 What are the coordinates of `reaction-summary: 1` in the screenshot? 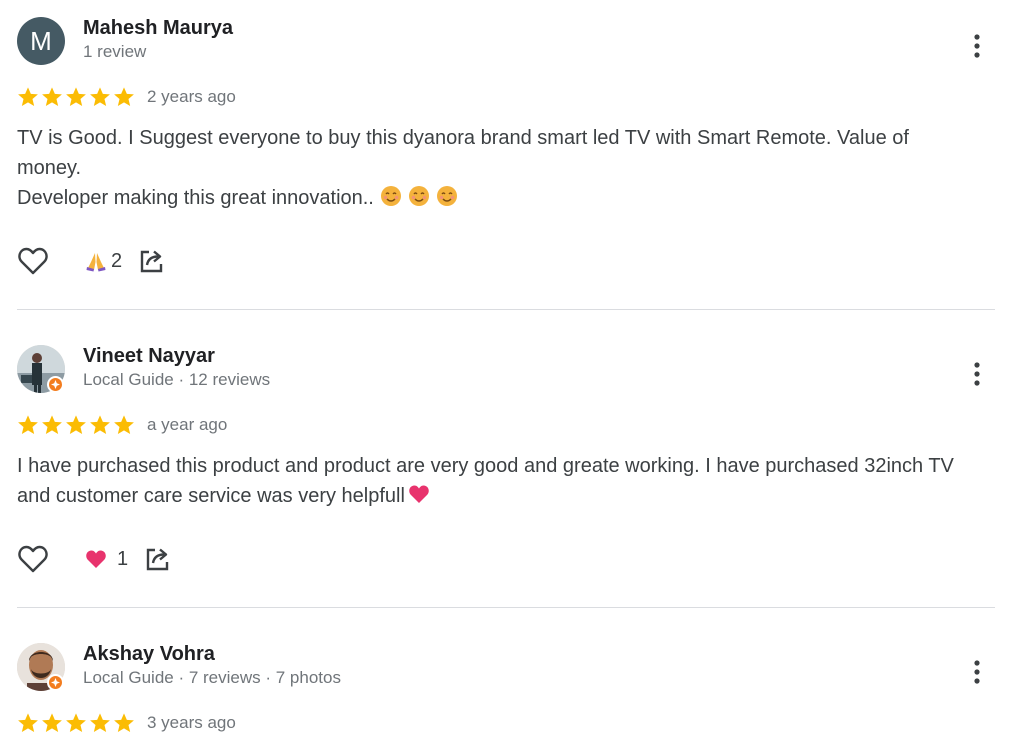 It's located at (106, 559).